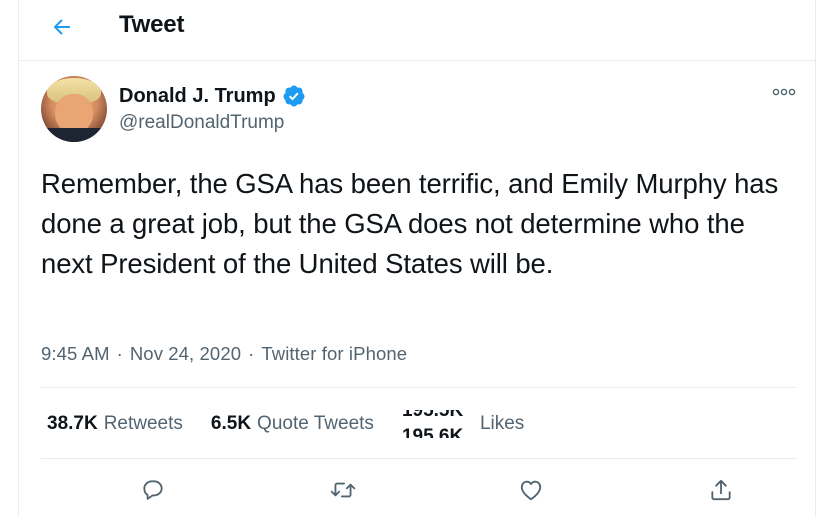 This screenshot has height=516, width=838. I want to click on retweets-stat: 38.7K Retweets, so click(115, 424).